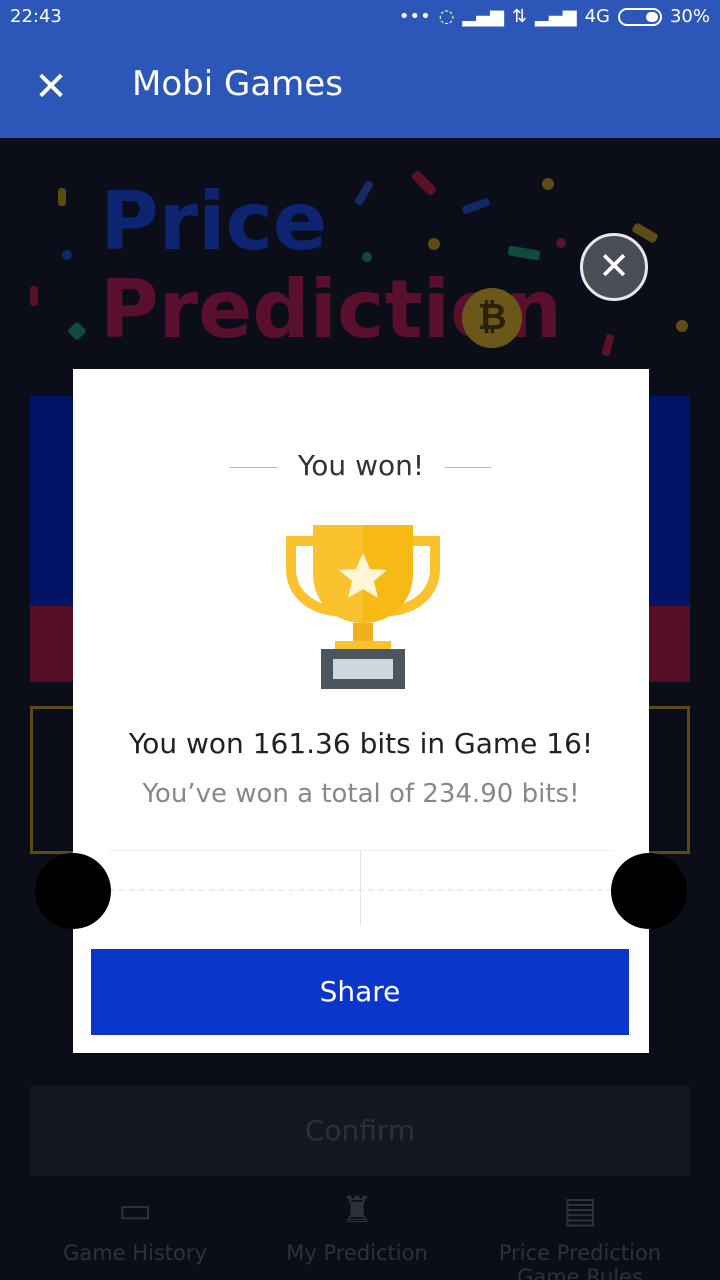 Image resolution: width=720 pixels, height=1280 pixels. I want to click on app-bar: ✕ Mobi Games, so click(360, 87).